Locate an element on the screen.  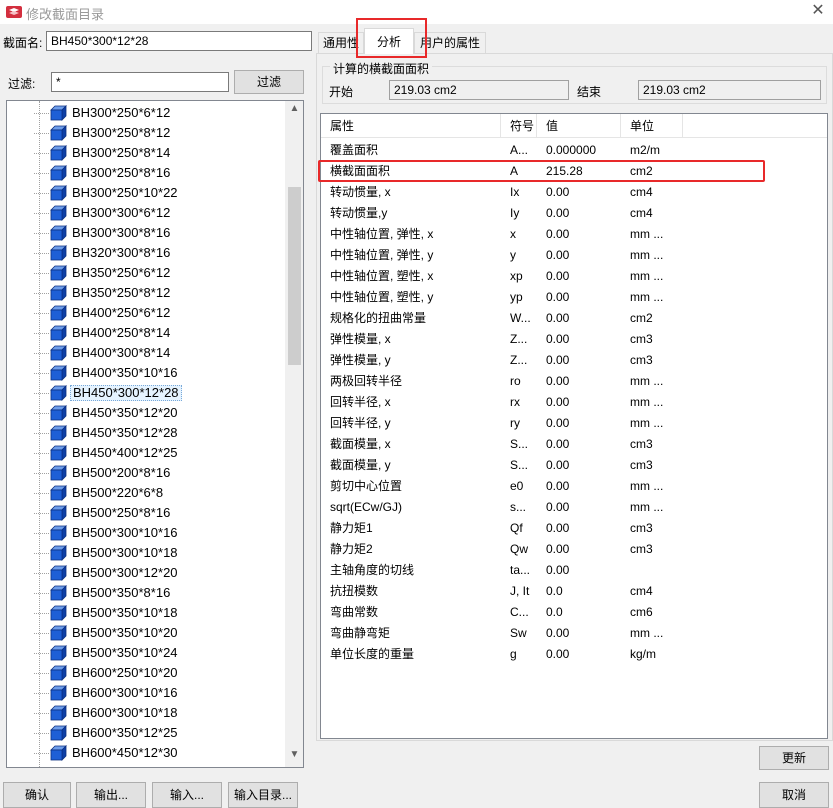
tree-item: BH300*250*8*16 is located at coordinates (157, 173).